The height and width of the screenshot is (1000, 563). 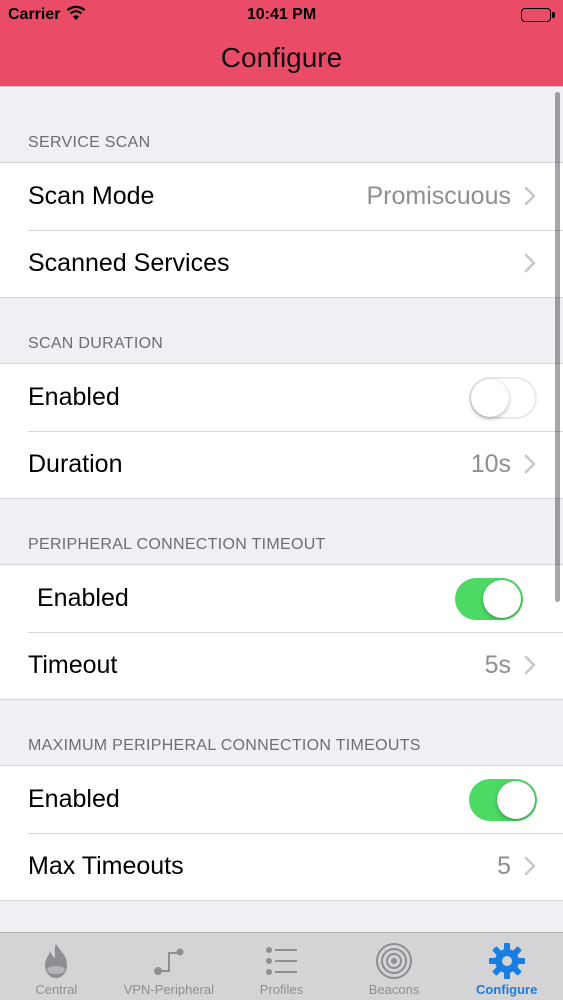 What do you see at coordinates (75, 464) in the screenshot?
I see `duration-label: Duration` at bounding box center [75, 464].